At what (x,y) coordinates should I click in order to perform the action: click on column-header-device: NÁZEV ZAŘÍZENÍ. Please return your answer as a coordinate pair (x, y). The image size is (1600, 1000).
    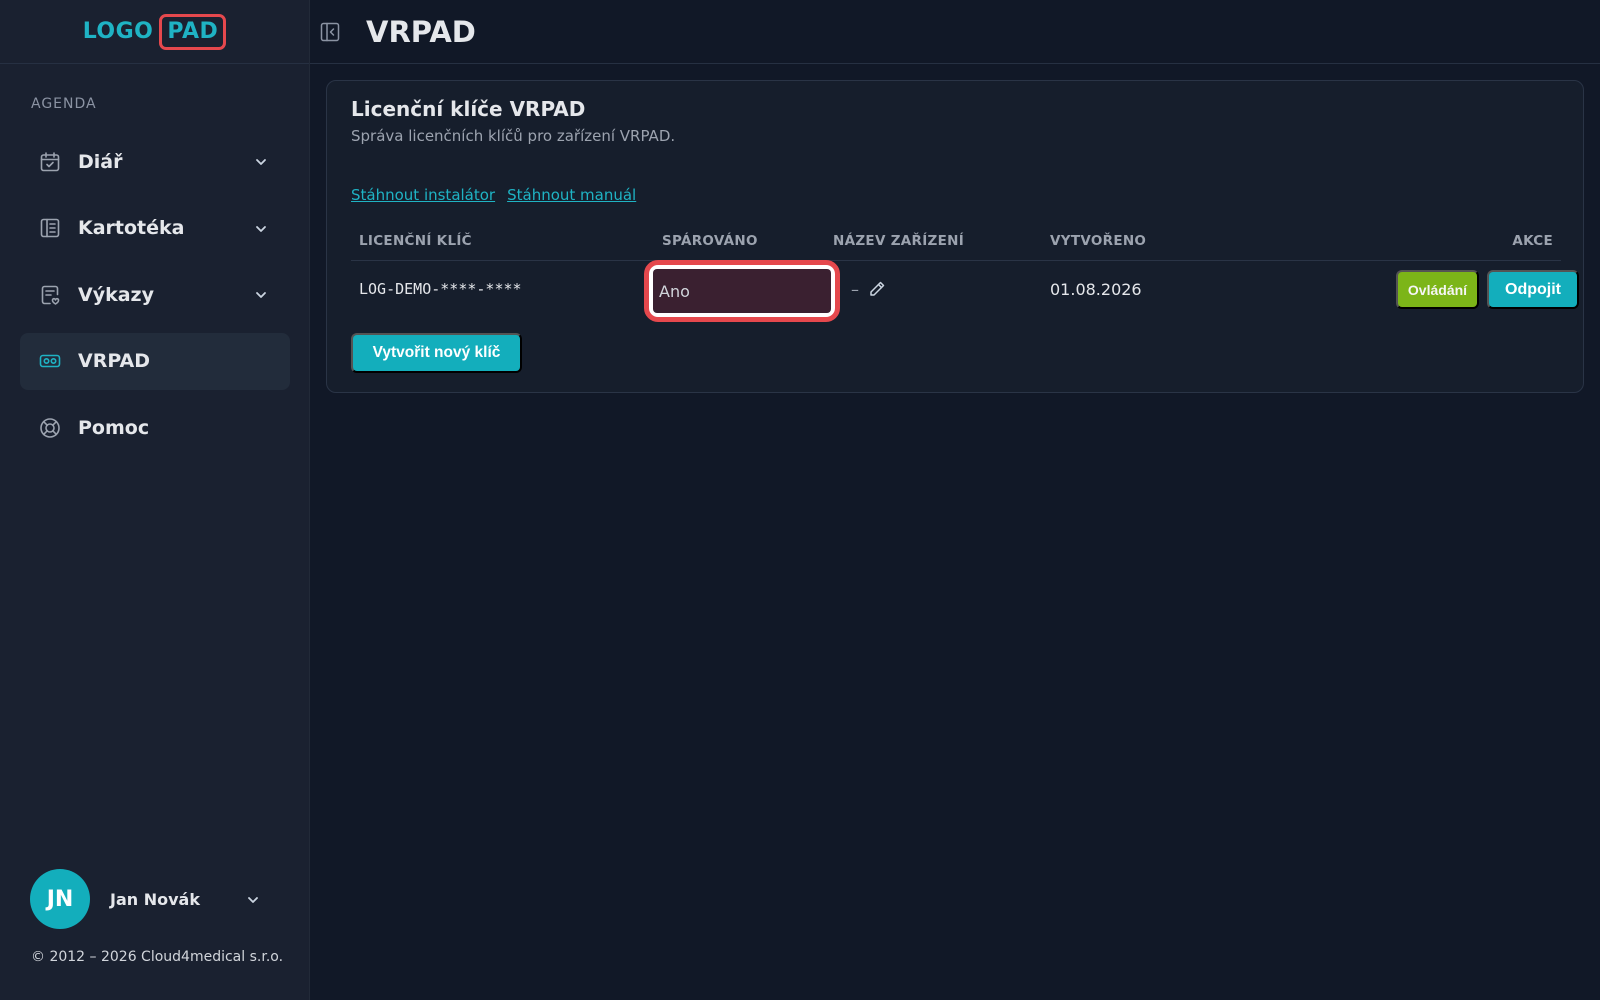
    Looking at the image, I should click on (899, 241).